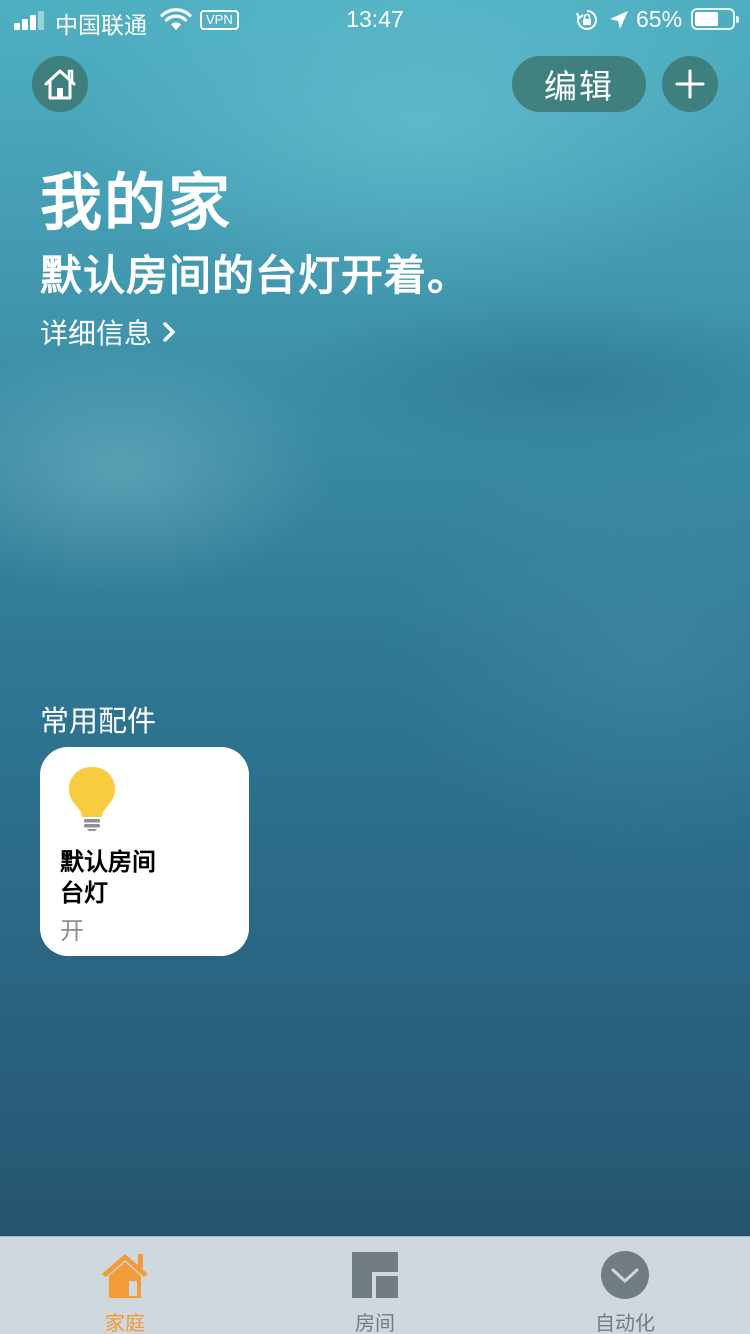 This screenshot has height=1334, width=750. Describe the element at coordinates (98, 721) in the screenshot. I see `favorites-section-title: 常用配件` at that location.